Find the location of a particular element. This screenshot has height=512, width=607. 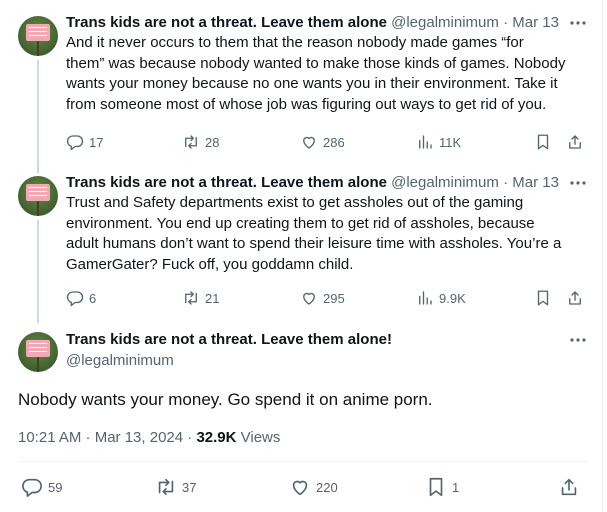

repost-count: 37 is located at coordinates (189, 487).